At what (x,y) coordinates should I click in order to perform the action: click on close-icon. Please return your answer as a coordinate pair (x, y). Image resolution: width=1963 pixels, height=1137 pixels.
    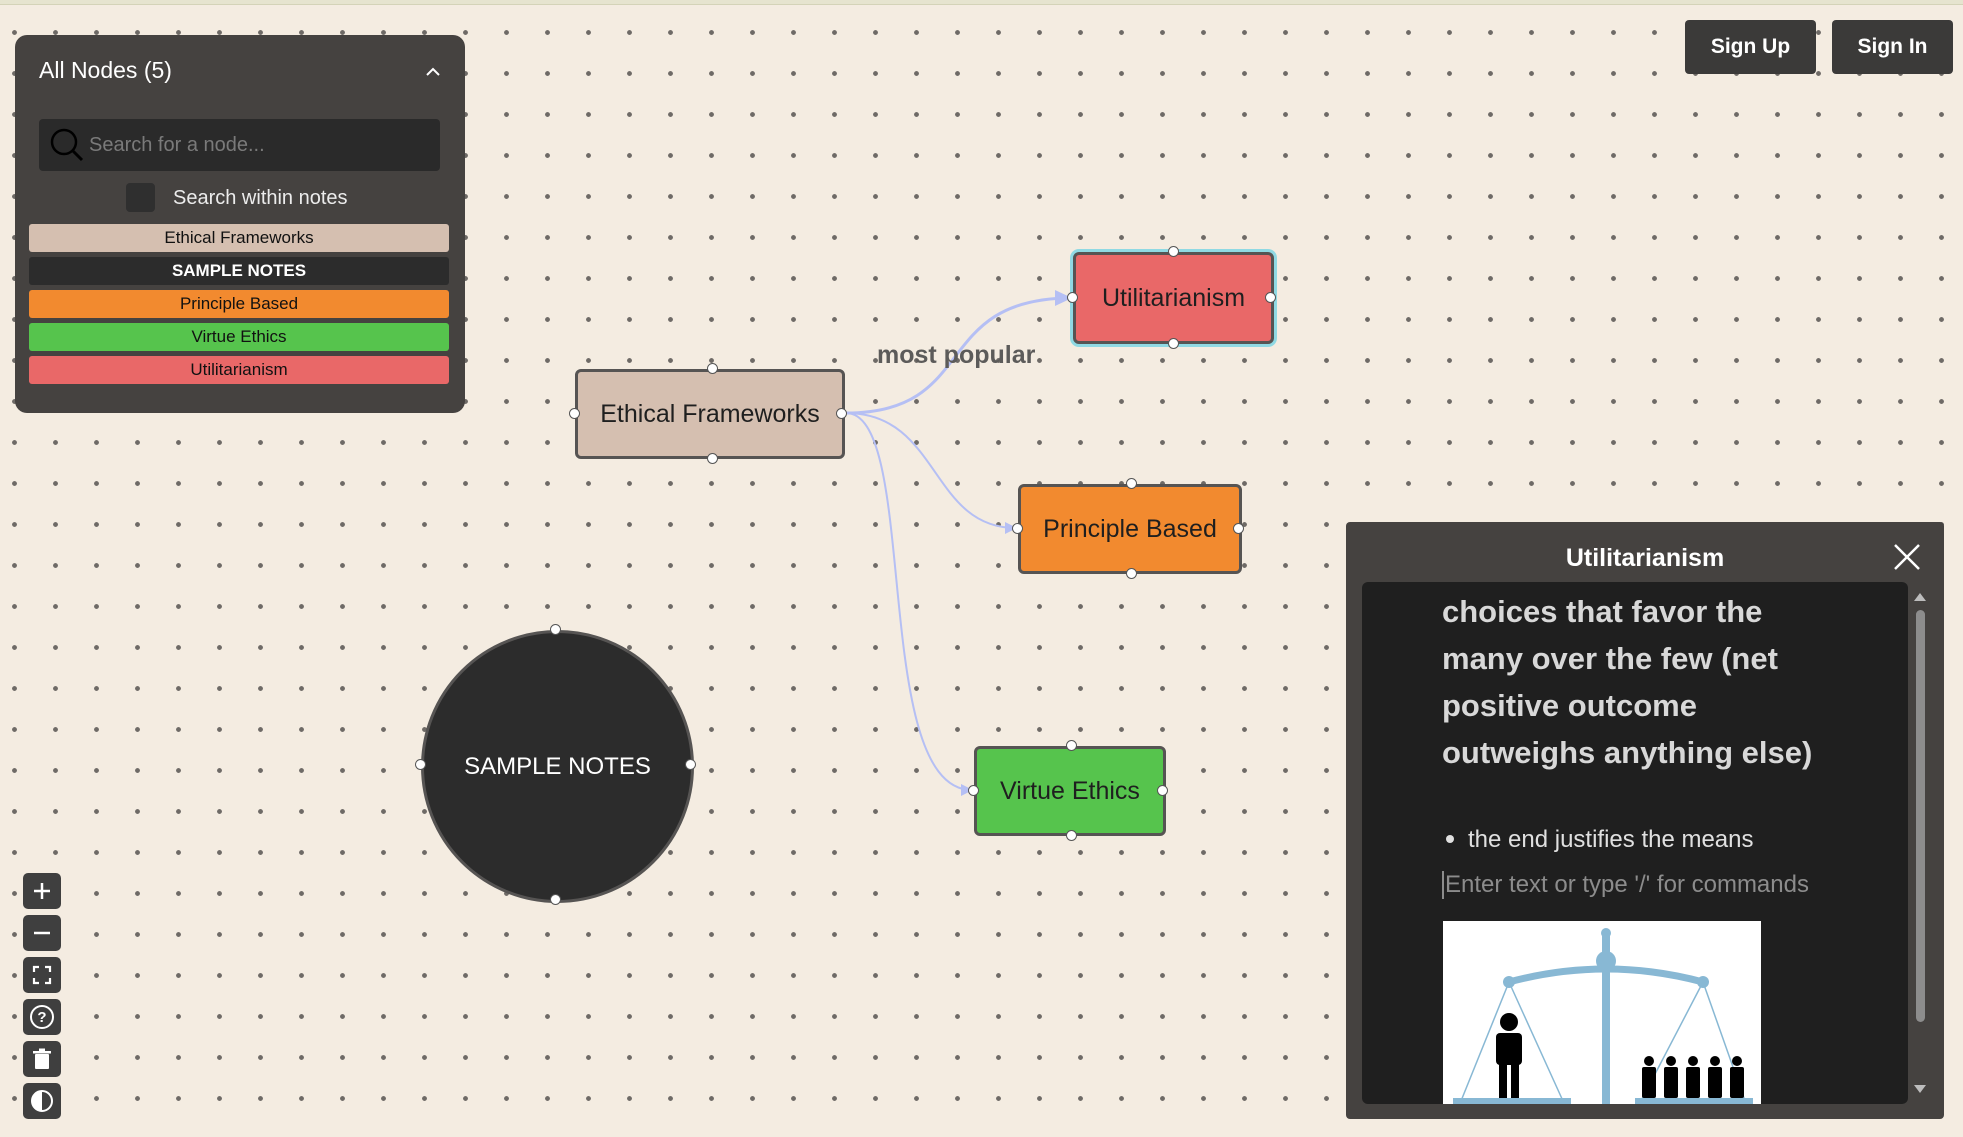
    Looking at the image, I should click on (1907, 557).